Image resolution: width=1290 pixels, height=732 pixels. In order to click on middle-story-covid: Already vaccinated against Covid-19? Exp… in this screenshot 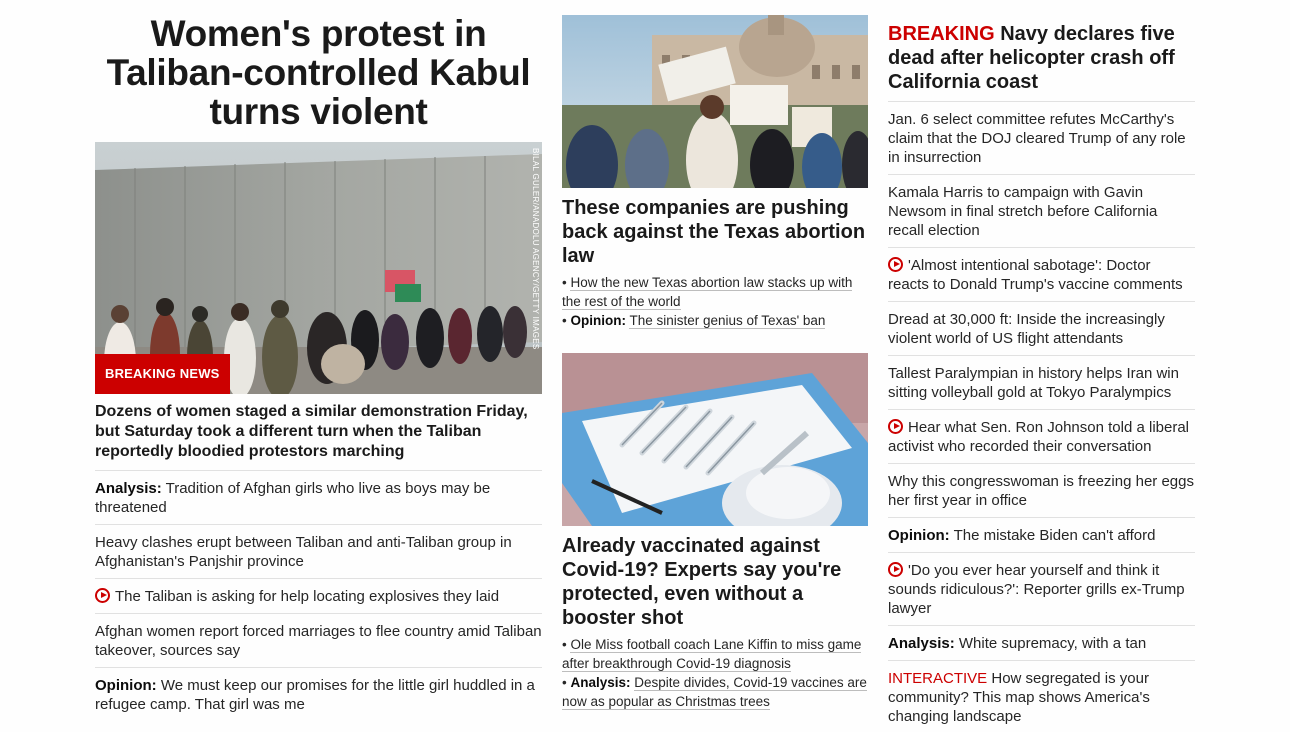, I will do `click(715, 532)`.